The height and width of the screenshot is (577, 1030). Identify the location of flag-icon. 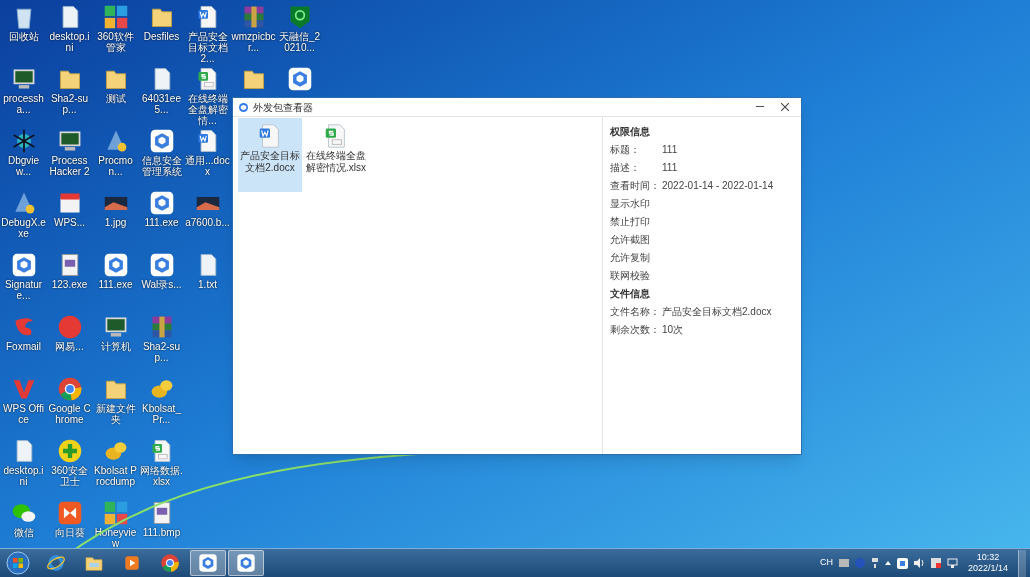
(935, 563).